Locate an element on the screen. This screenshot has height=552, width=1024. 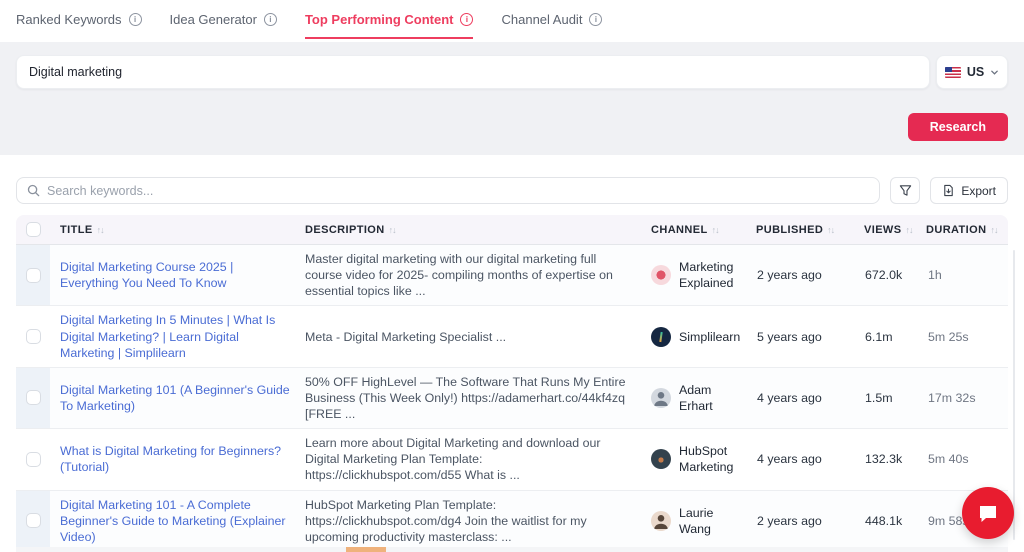
table-toolbar: Export is located at coordinates (512, 190).